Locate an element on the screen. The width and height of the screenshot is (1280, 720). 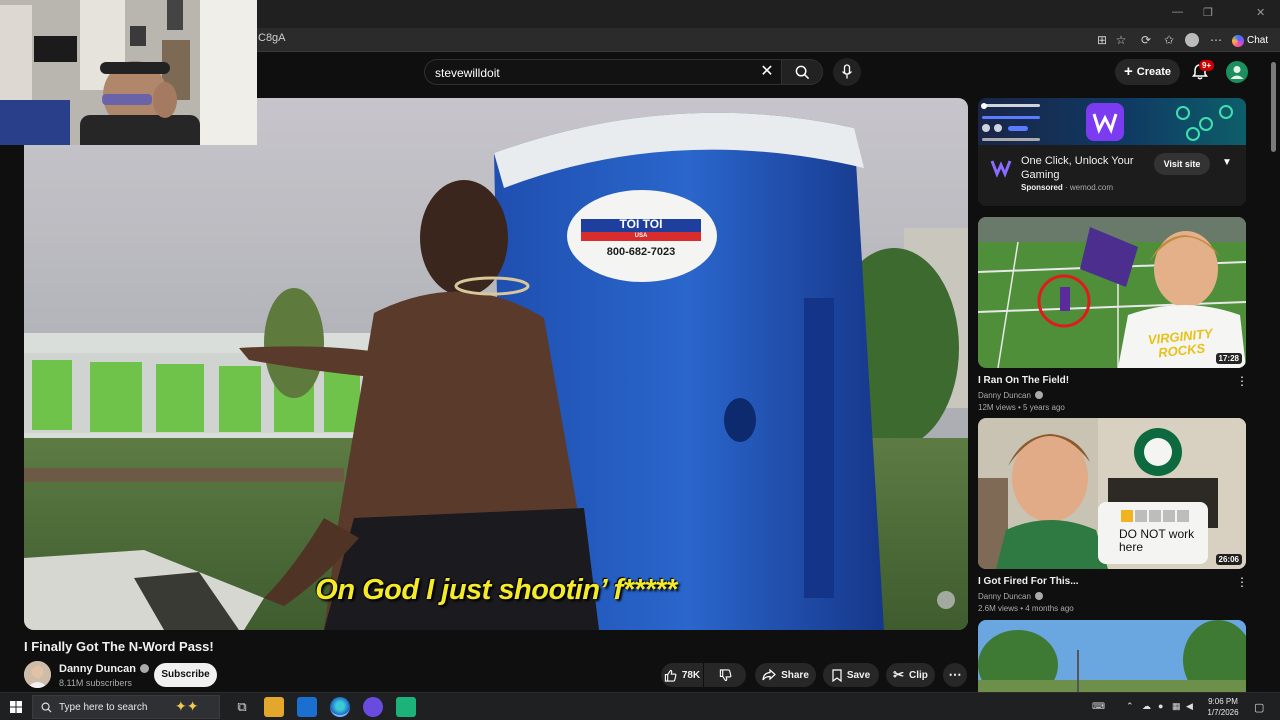
account-avatar is located at coordinates (1237, 72).